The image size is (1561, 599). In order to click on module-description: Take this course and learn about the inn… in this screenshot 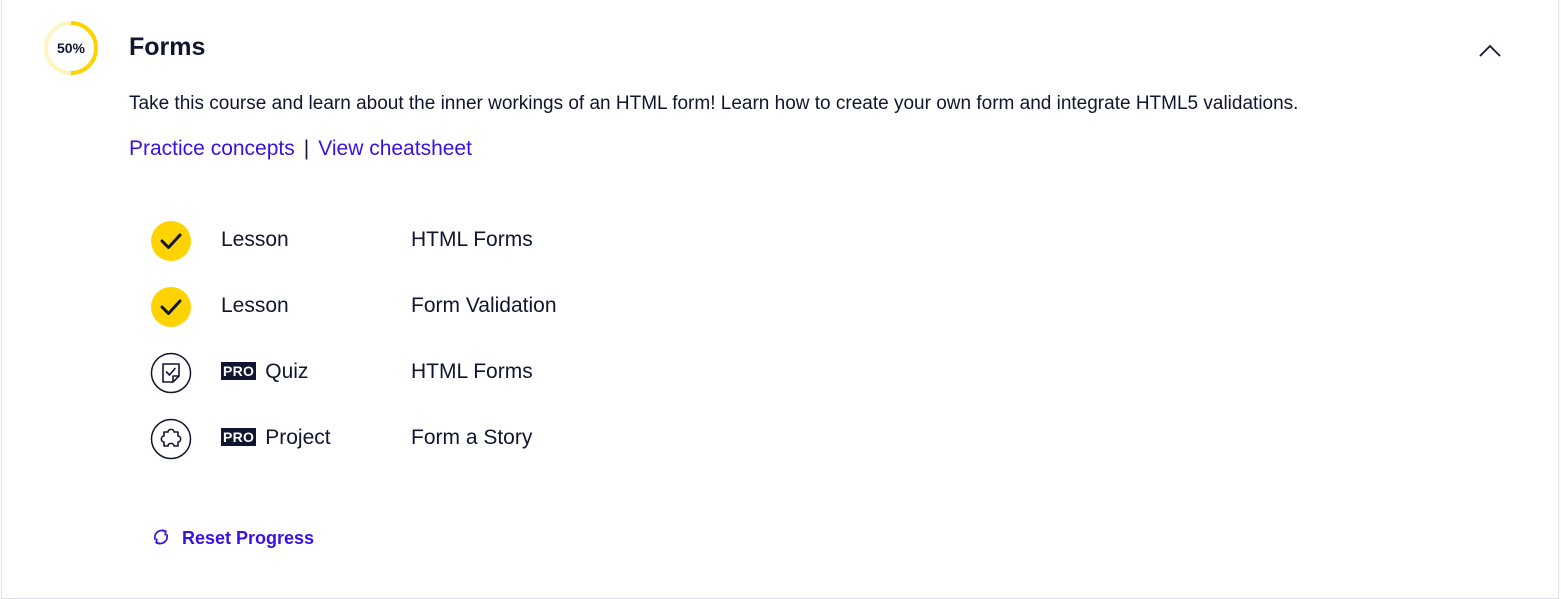, I will do `click(714, 103)`.